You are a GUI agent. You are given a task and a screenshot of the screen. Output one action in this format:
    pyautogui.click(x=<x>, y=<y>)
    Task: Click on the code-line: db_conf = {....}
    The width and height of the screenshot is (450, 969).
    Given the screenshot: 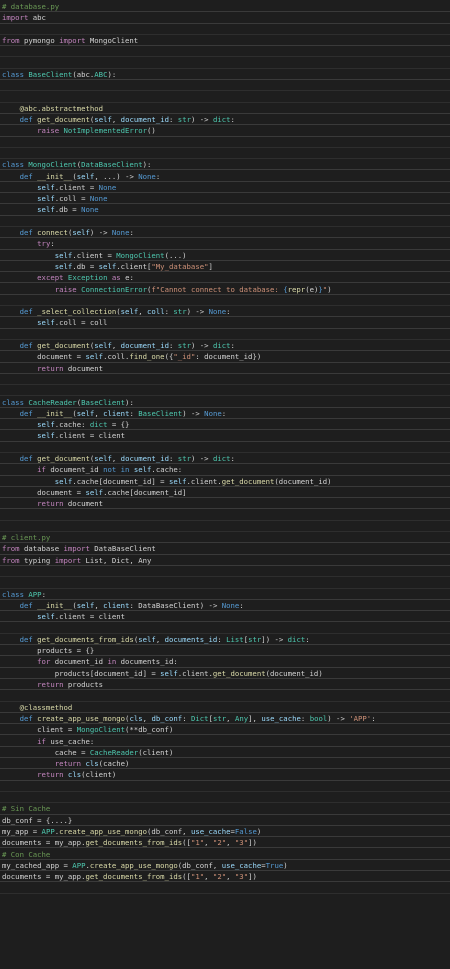 What is the action you would take?
    pyautogui.click(x=225, y=820)
    